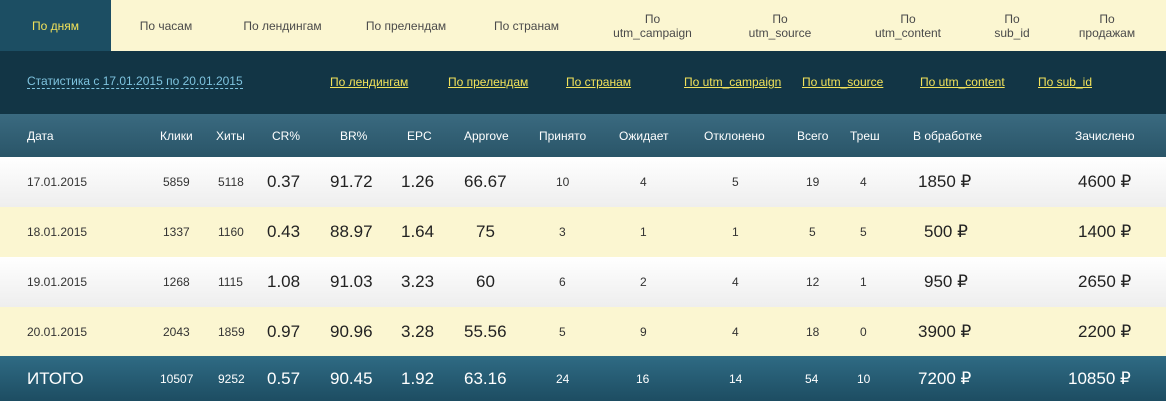  What do you see at coordinates (284, 231) in the screenshot?
I see `cell-cr: 0.43` at bounding box center [284, 231].